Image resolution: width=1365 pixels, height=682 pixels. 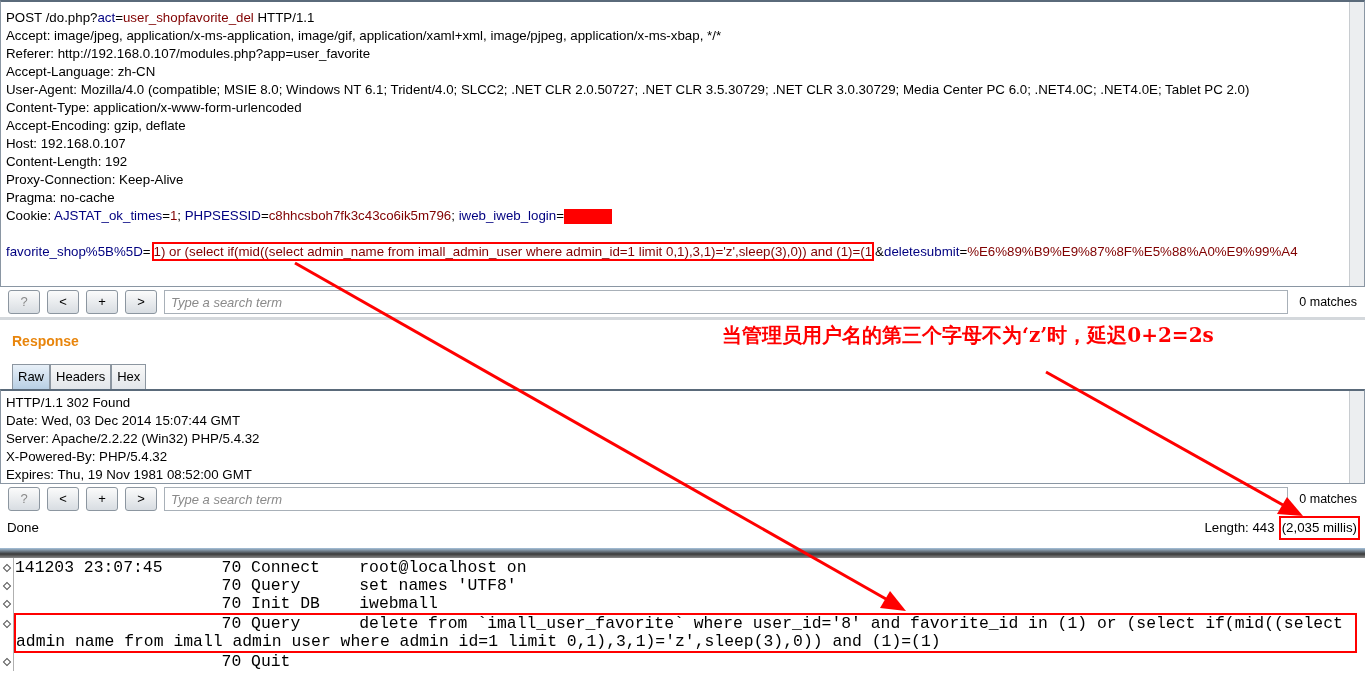 What do you see at coordinates (188, 53) in the screenshot?
I see `header-text: Referer: http://192.168.0.107/modules.php?app=user_favorite` at bounding box center [188, 53].